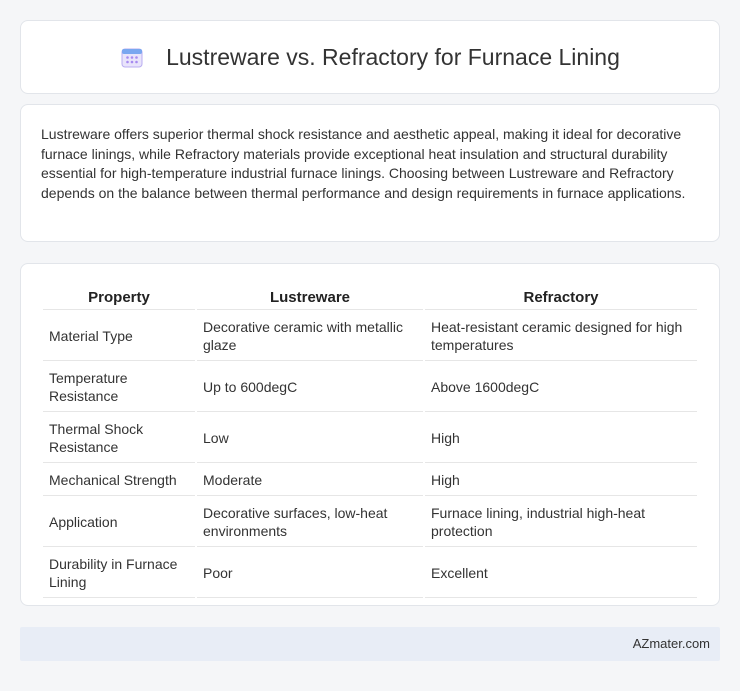 This screenshot has height=691, width=740. I want to click on table-header-row: Property Lustreware Refractory, so click(370, 298).